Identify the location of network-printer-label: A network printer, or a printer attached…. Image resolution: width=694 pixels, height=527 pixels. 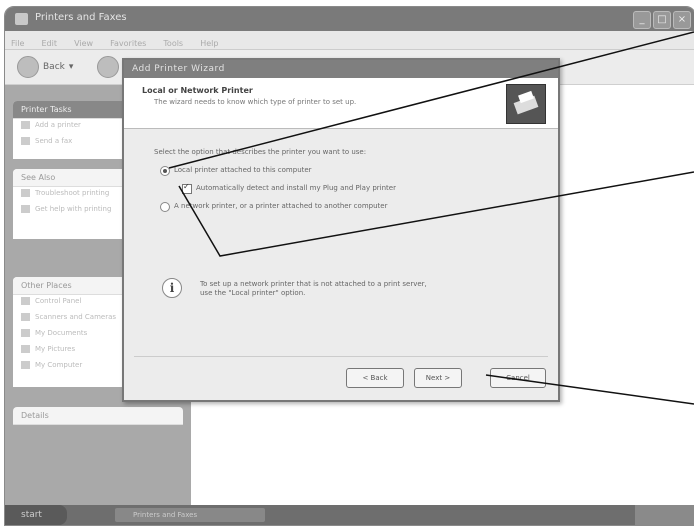
(280, 206).